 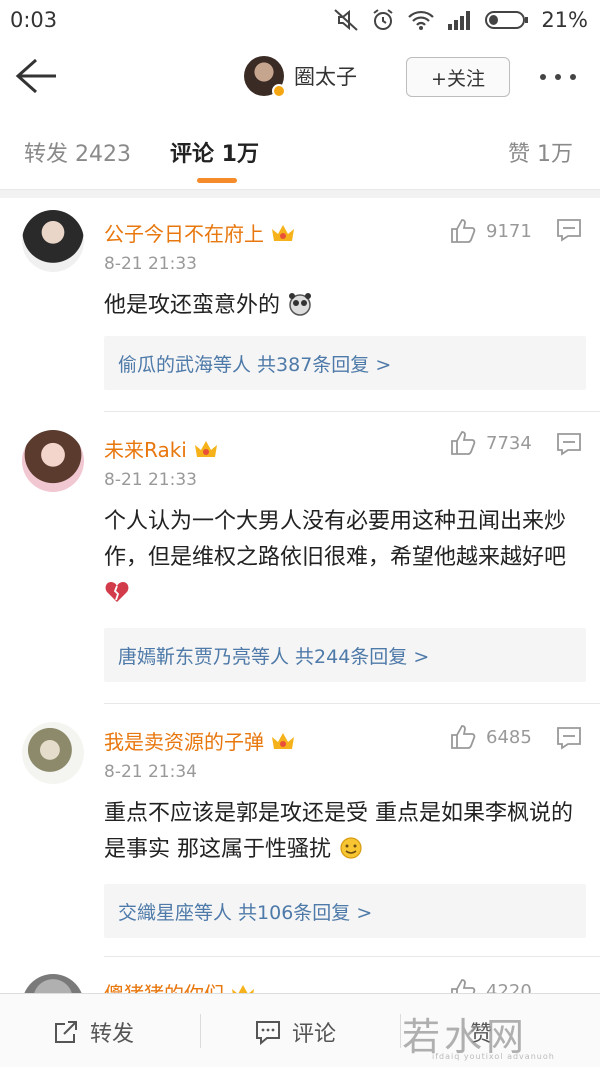 I want to click on battery-icon, so click(x=507, y=20).